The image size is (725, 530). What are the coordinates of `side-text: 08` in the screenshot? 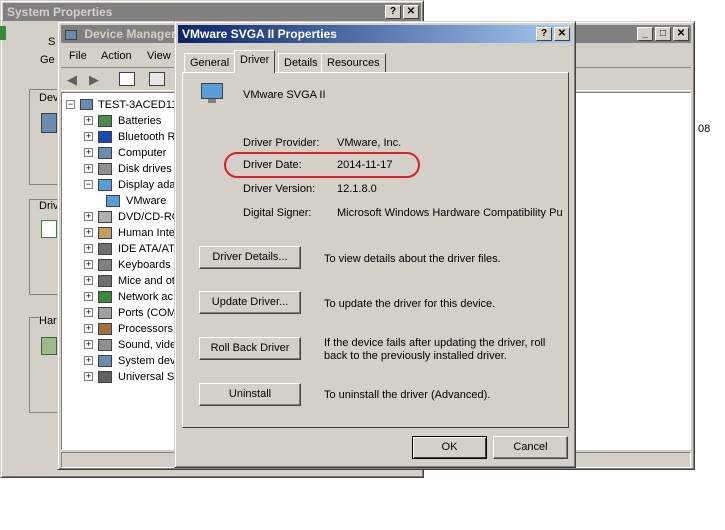 It's located at (704, 129).